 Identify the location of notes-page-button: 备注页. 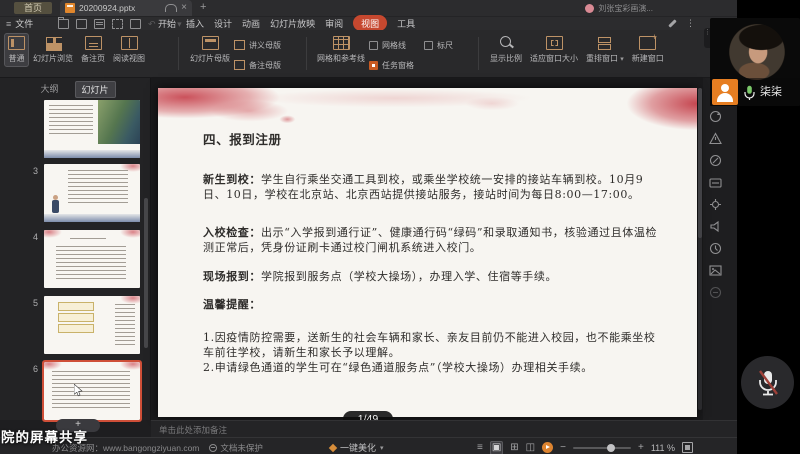
(93, 50).